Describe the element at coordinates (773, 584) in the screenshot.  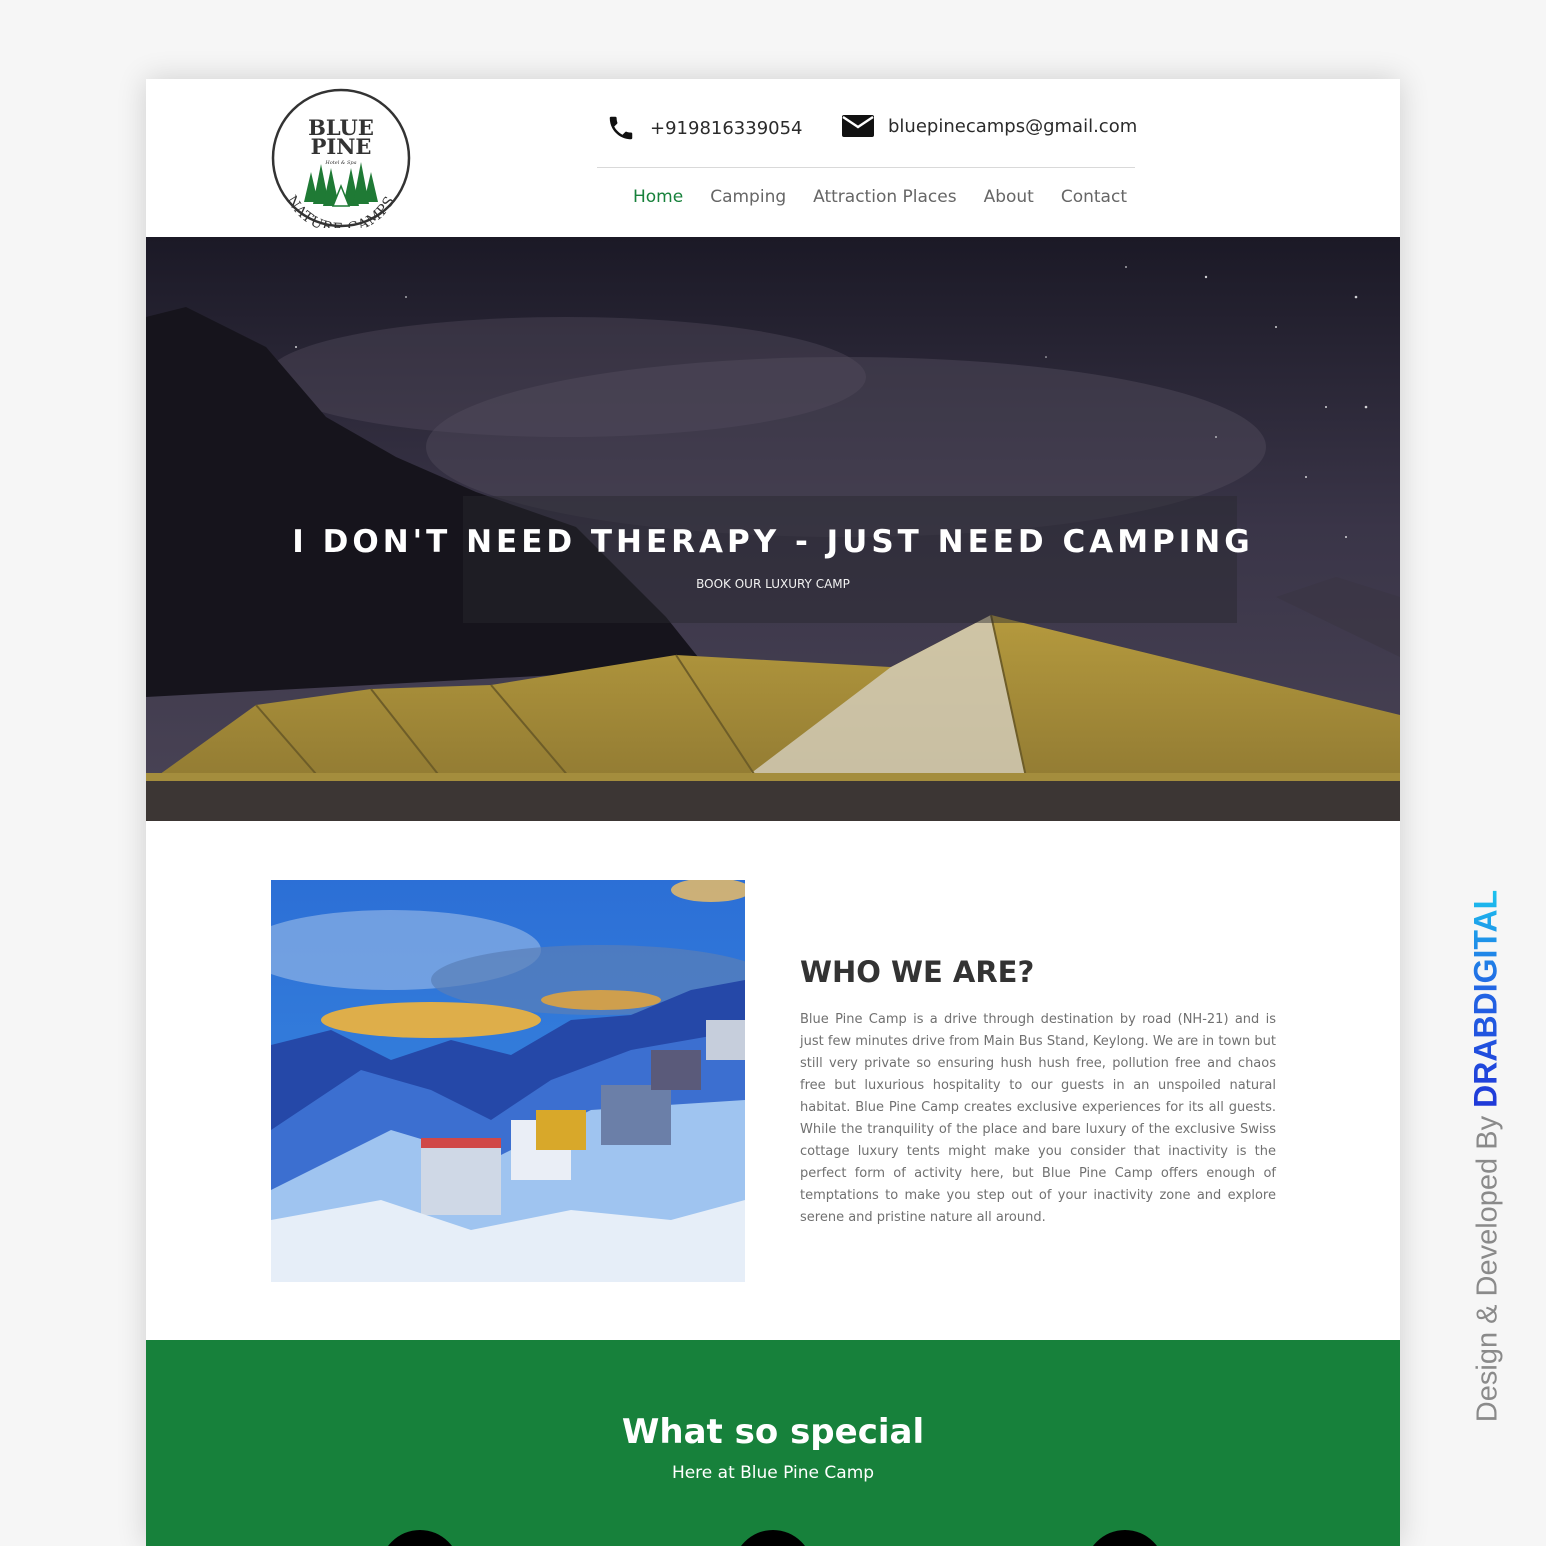
I see `hero-cta: BOOK OUR LUXURY CAMP` at that location.